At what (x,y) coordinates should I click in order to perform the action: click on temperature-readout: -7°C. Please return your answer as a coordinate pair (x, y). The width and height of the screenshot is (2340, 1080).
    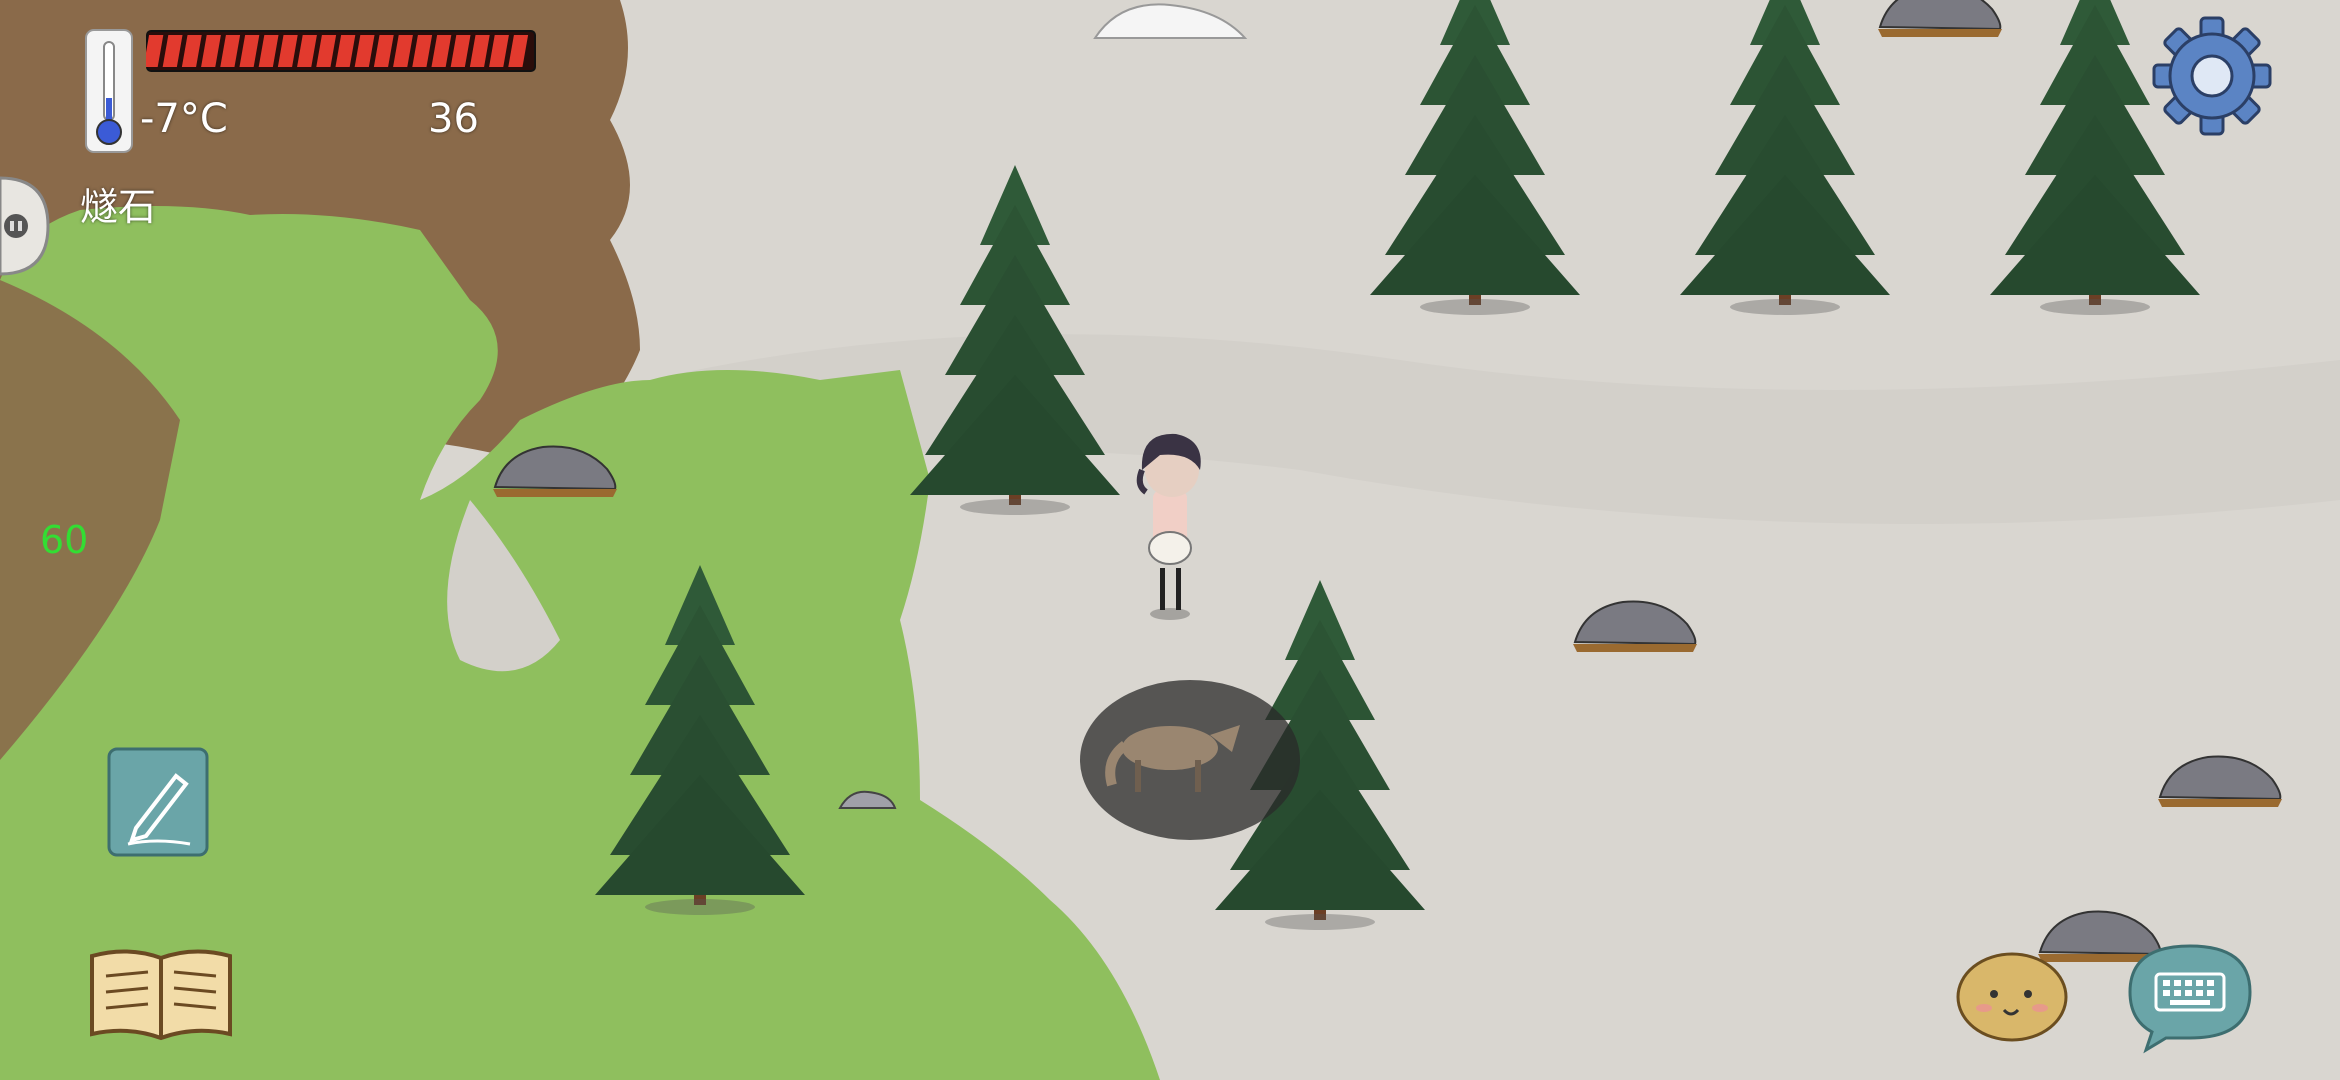
    Looking at the image, I should click on (184, 119).